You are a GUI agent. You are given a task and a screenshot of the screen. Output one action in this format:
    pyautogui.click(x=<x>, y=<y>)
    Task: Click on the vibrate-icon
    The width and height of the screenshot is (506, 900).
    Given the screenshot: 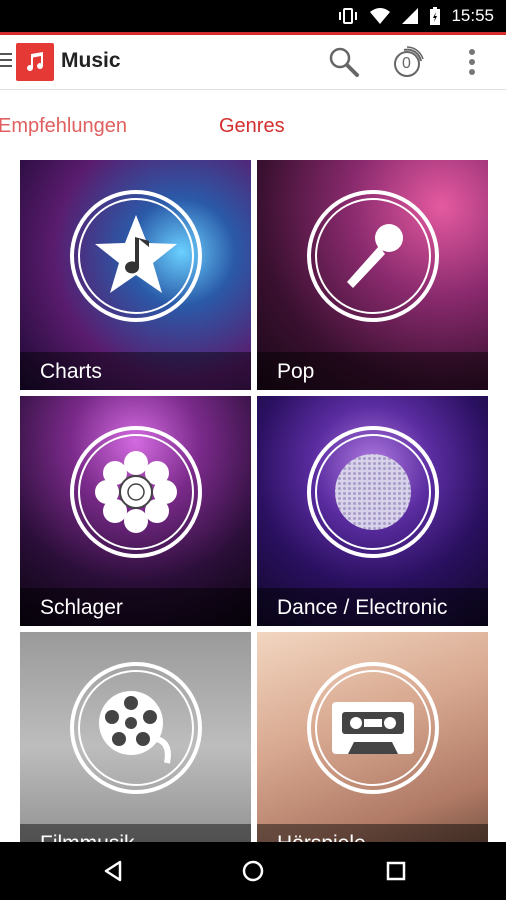 What is the action you would take?
    pyautogui.click(x=348, y=16)
    